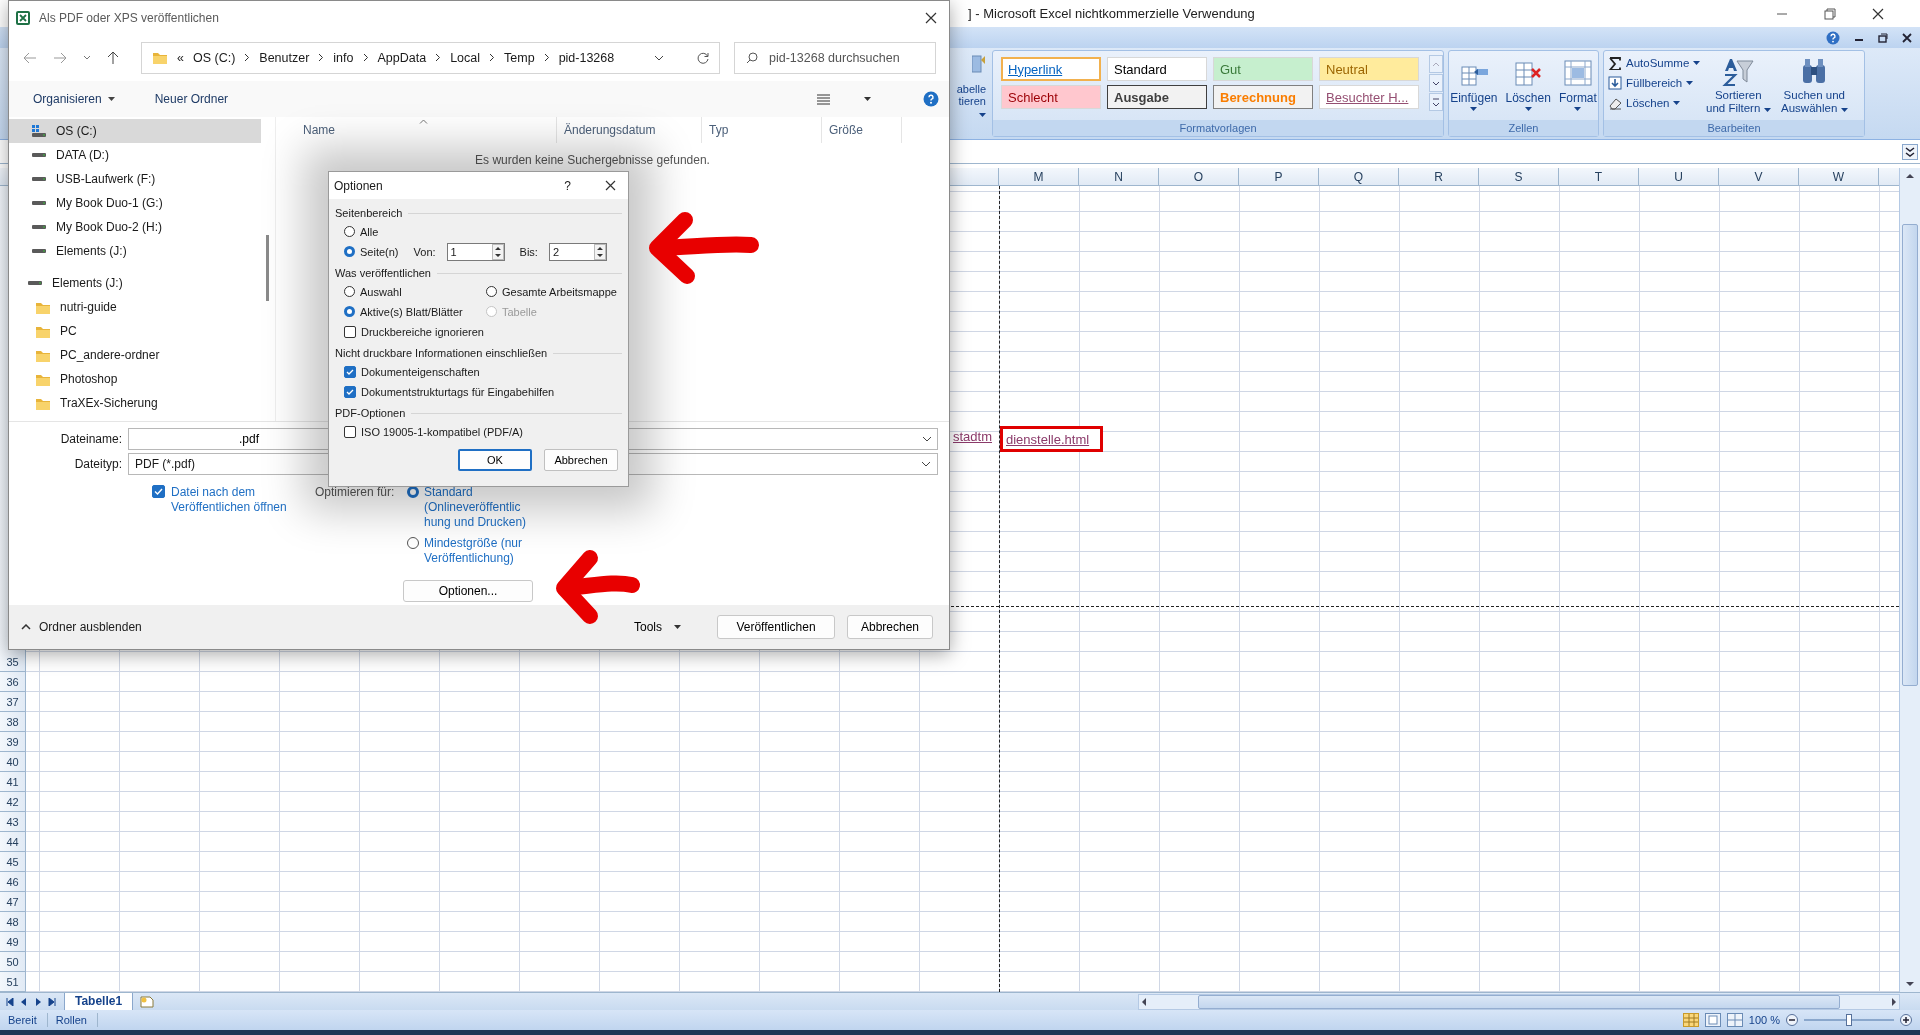  I want to click on cell-style-option: Hyperlink, so click(1051, 69).